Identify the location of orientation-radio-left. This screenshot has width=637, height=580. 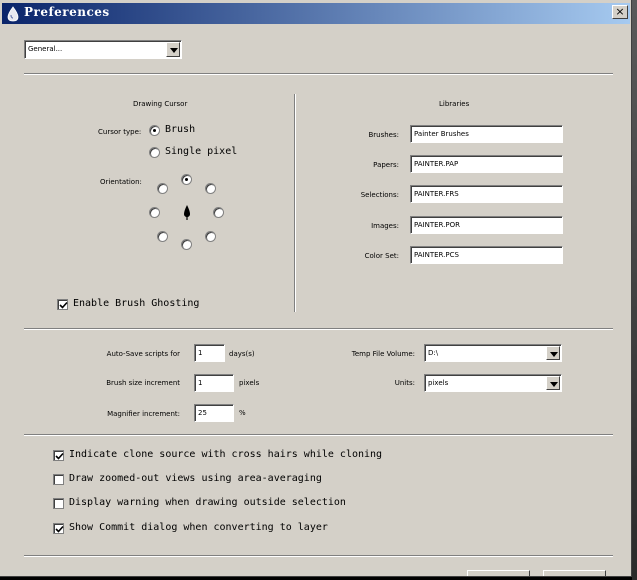
(154, 212).